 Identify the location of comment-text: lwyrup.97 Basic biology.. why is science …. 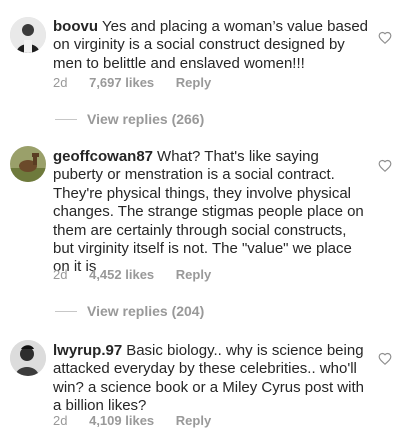
(212, 379).